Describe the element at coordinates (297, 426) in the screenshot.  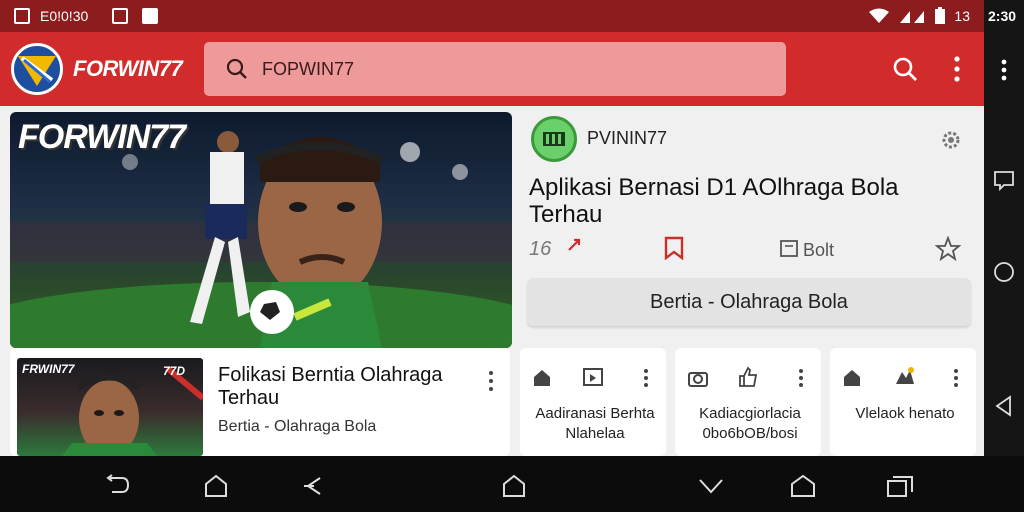
I see `article-category: Bertia - Olahraga Bola` at that location.